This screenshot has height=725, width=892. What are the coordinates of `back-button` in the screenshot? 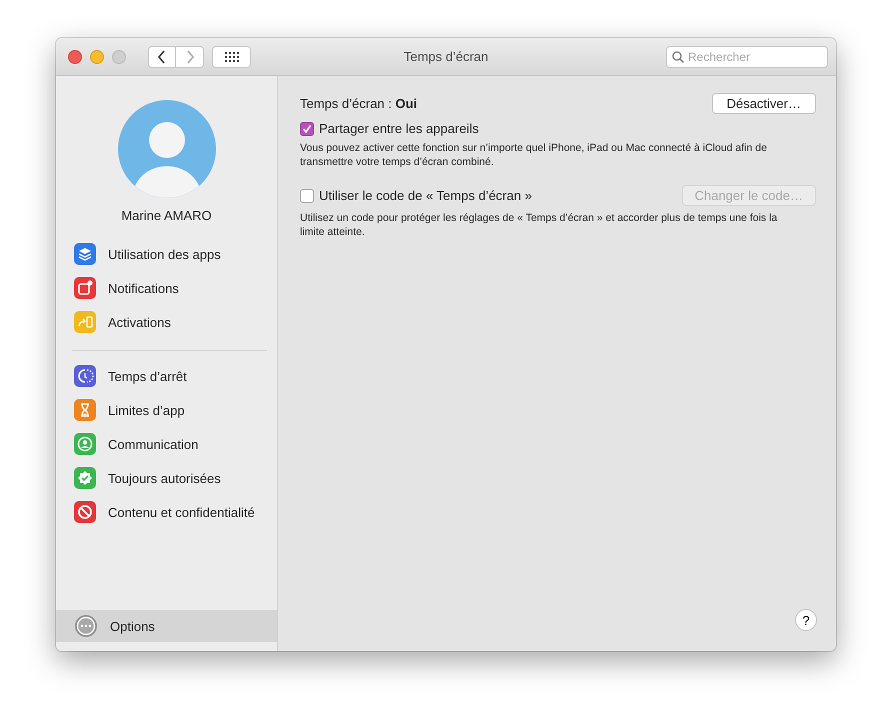 It's located at (162, 57).